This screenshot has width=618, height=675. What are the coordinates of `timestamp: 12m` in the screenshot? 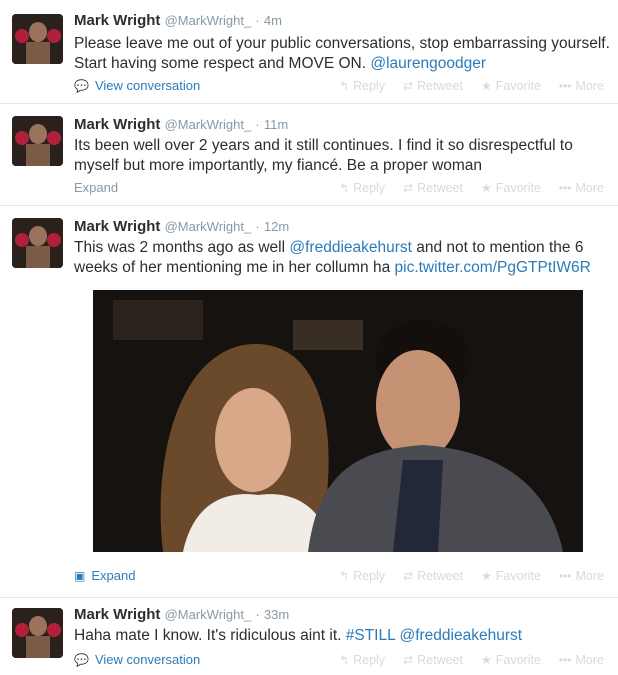 It's located at (276, 226).